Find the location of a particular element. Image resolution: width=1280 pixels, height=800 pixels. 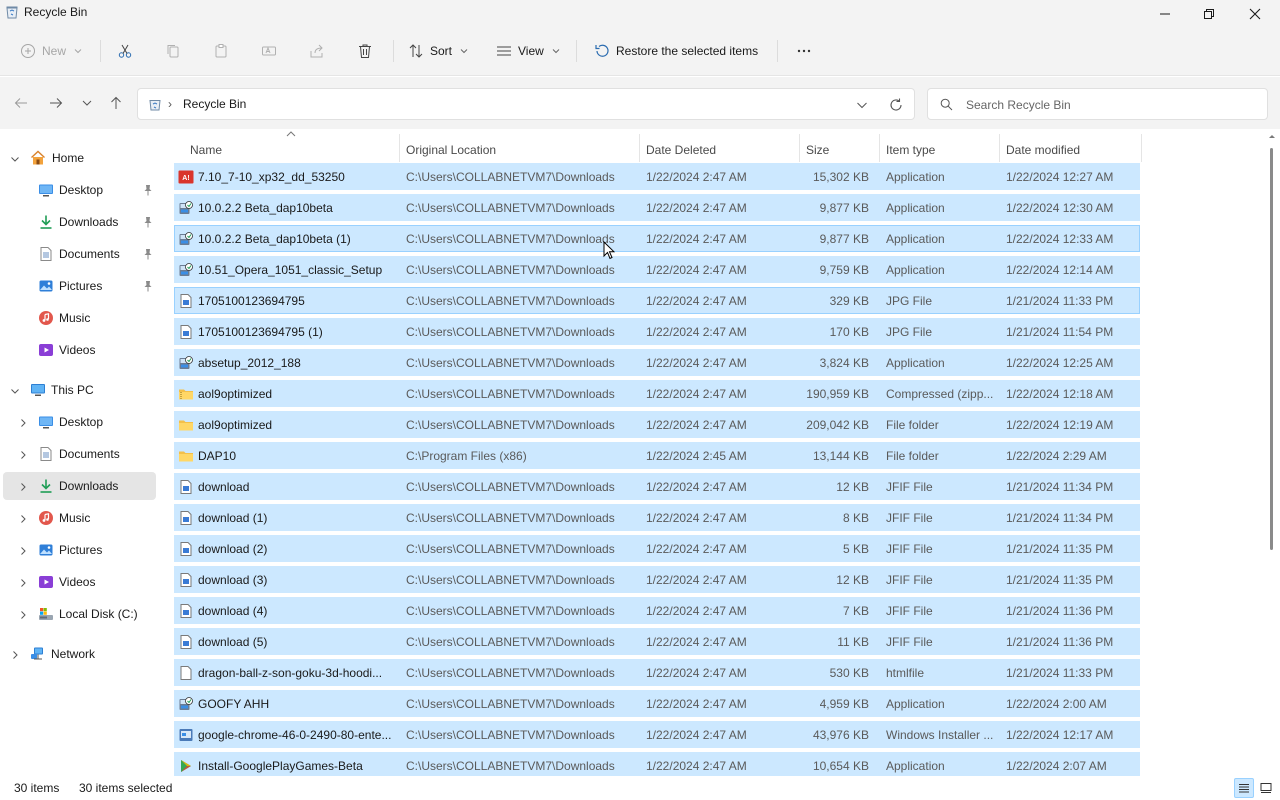

column-header-item-type: Item type is located at coordinates (910, 150).